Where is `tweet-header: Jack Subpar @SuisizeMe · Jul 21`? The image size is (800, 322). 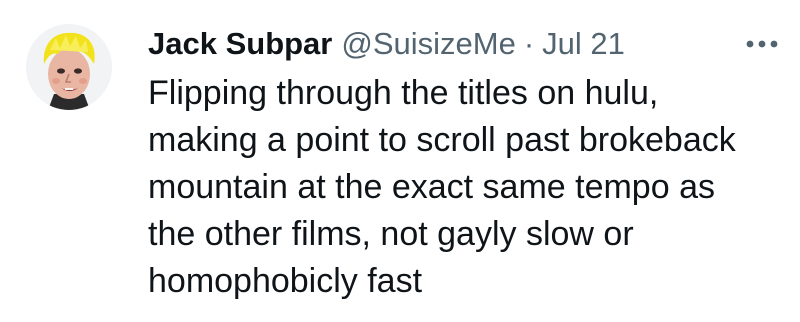
tweet-header: Jack Subpar @SuisizeMe · Jul 21 is located at coordinates (386, 44).